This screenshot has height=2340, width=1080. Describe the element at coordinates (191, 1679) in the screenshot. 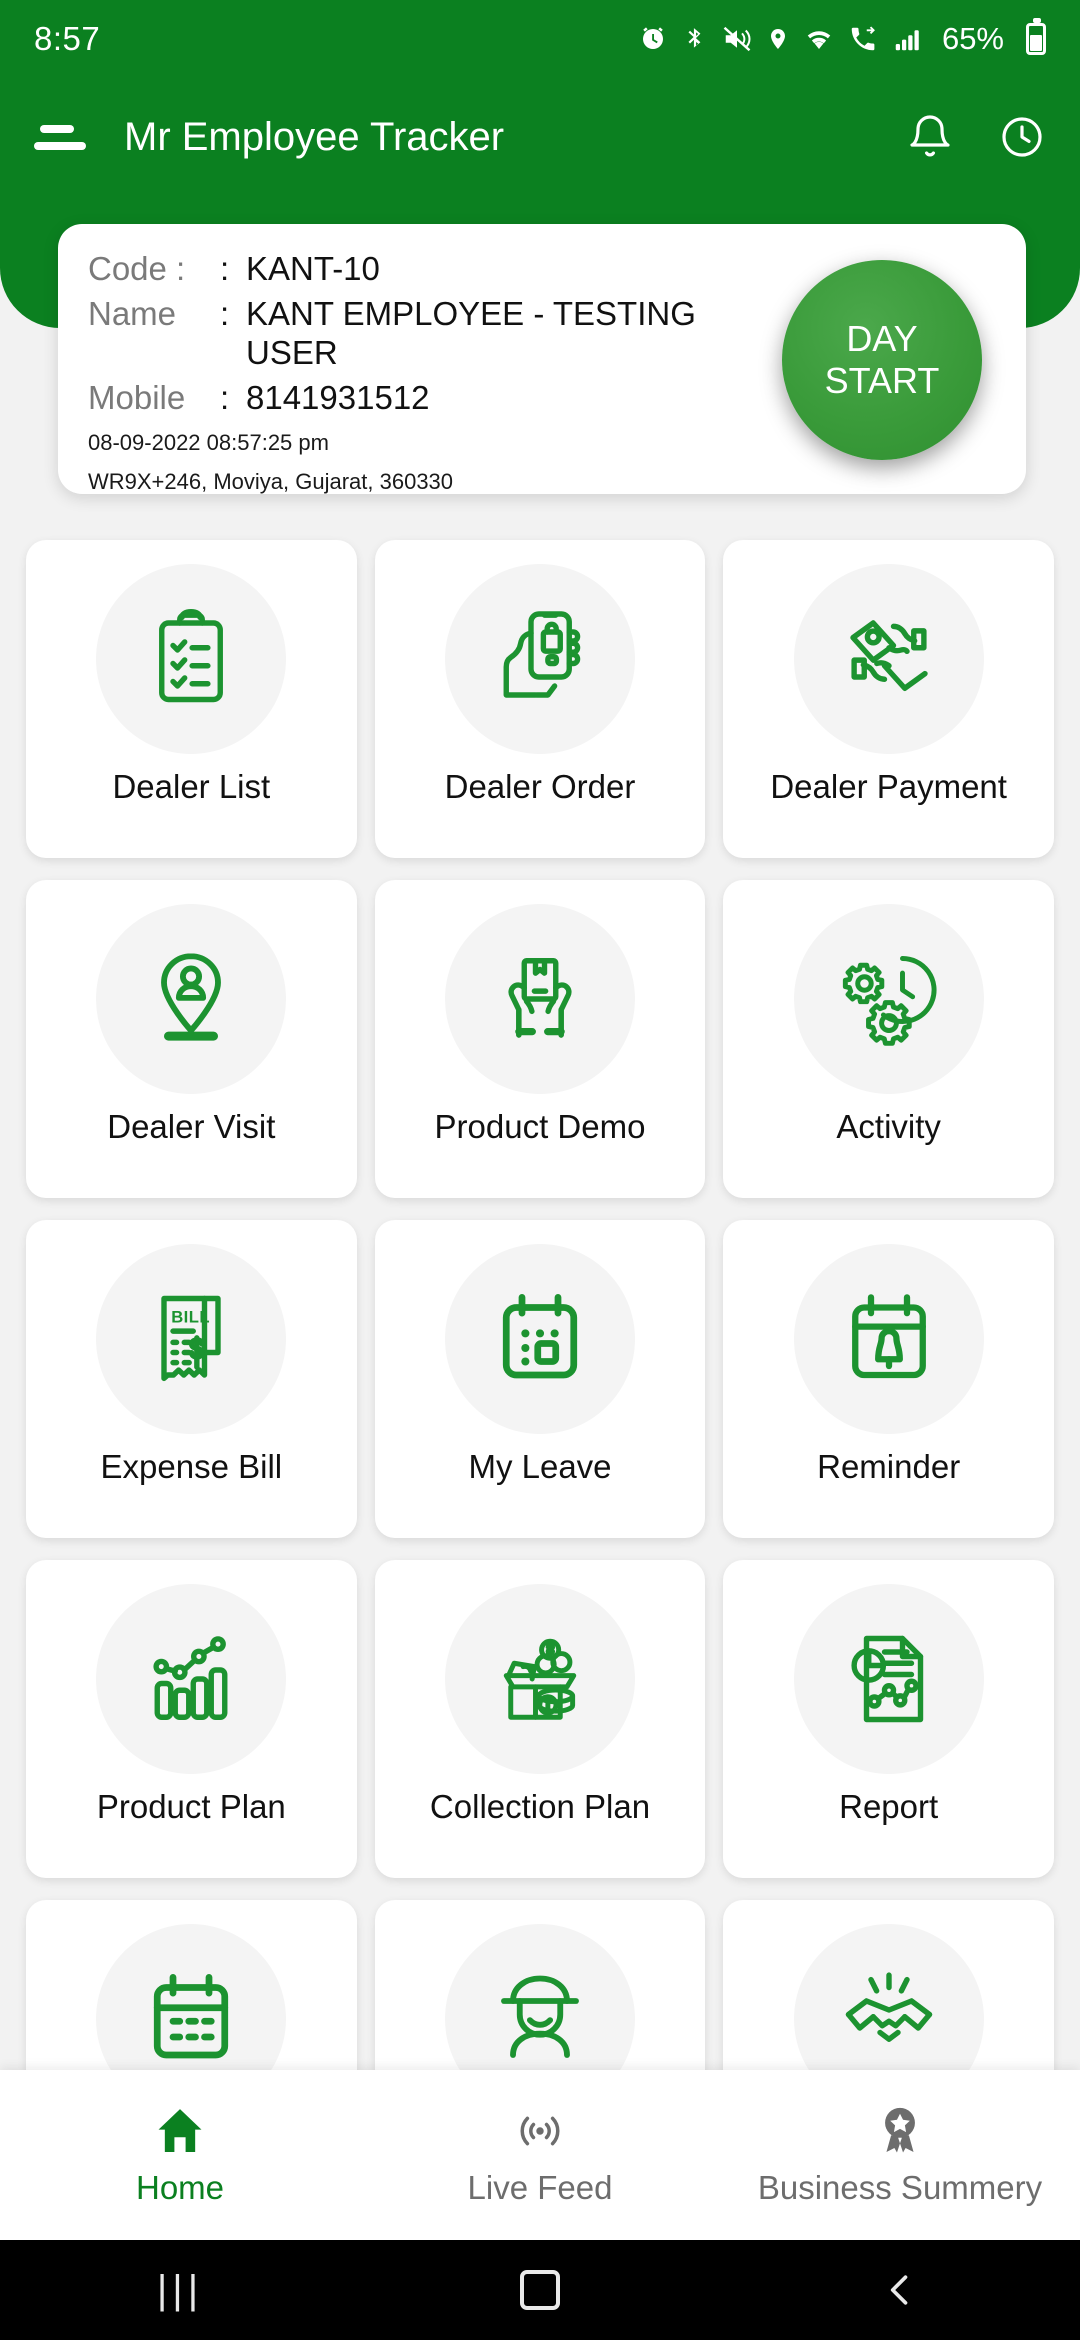

I see `bar-line-chart-icon` at that location.